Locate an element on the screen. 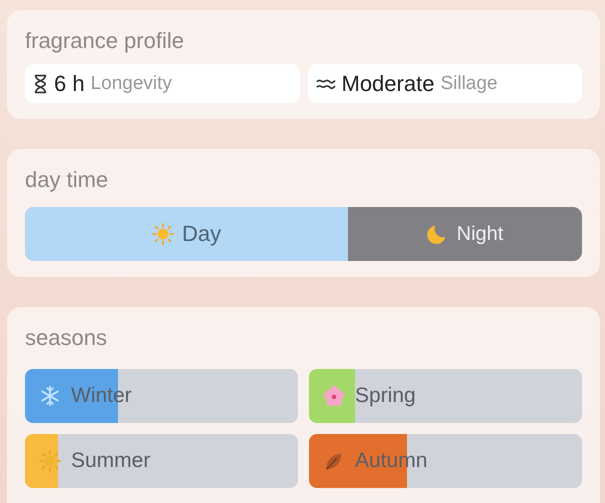  section-title: day time is located at coordinates (67, 180).